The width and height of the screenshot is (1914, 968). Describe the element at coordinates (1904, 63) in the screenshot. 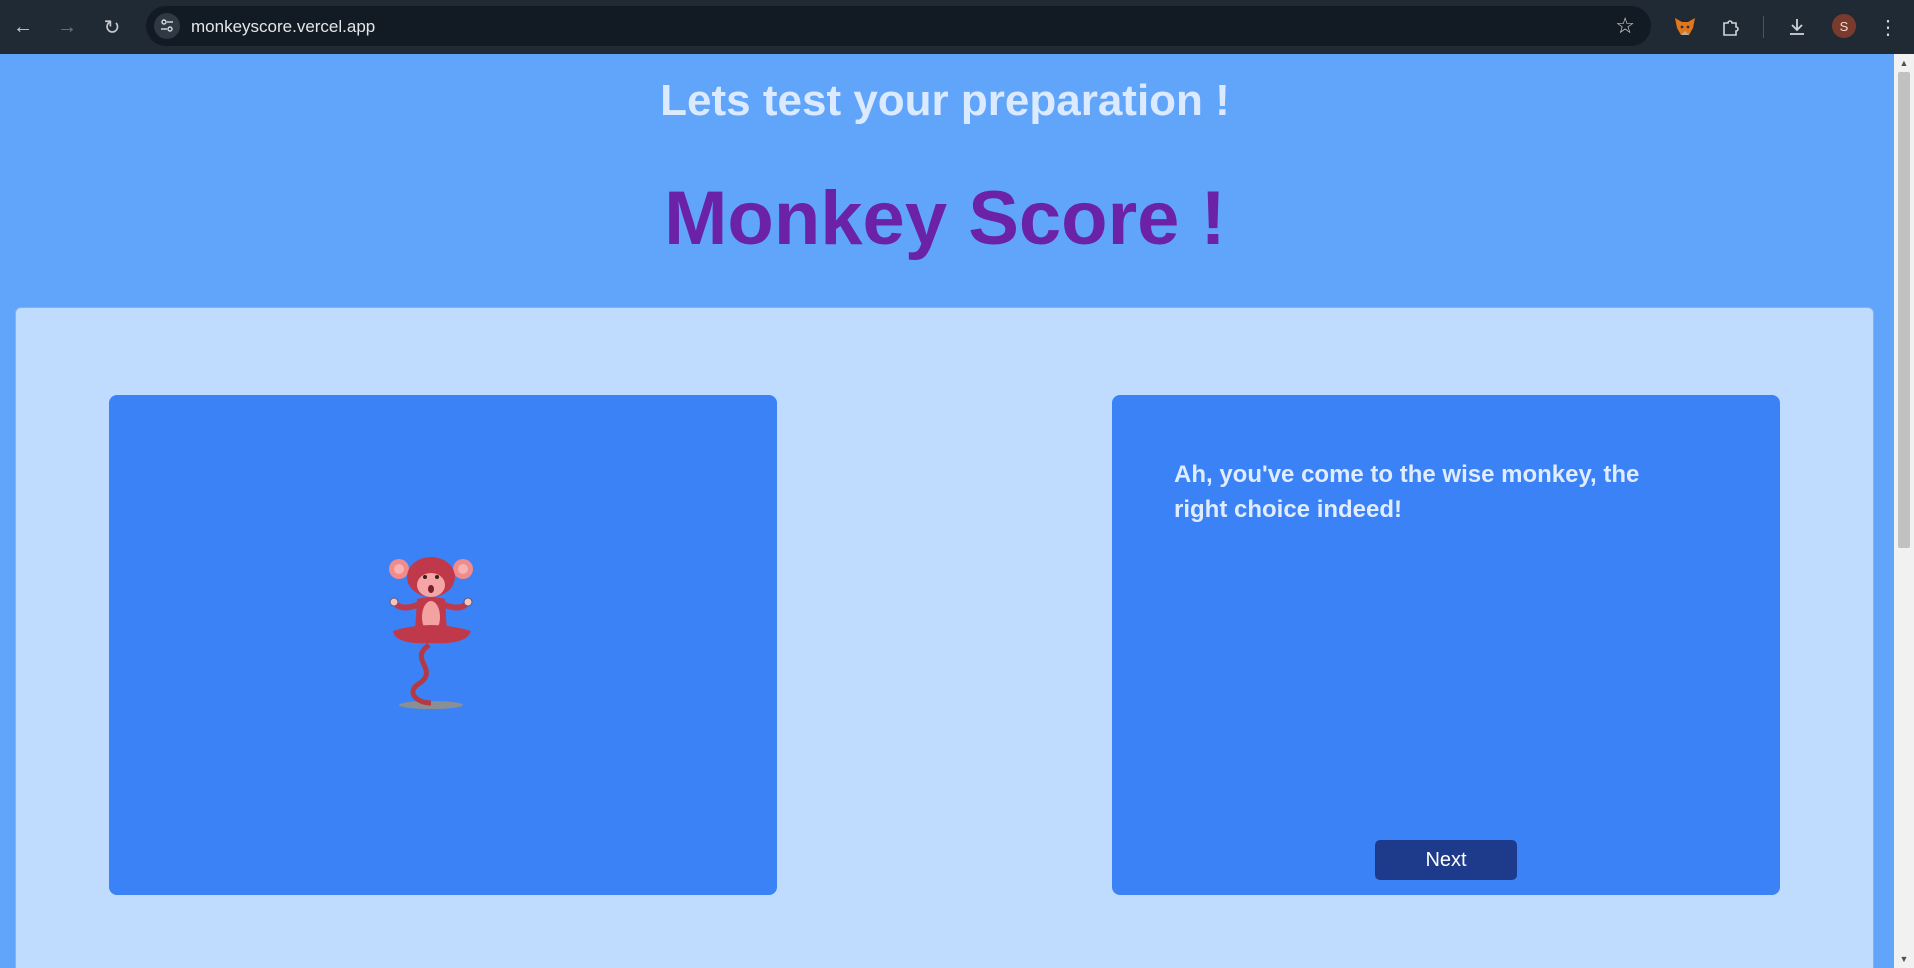

I see `scroll-up-icon: ▲` at that location.